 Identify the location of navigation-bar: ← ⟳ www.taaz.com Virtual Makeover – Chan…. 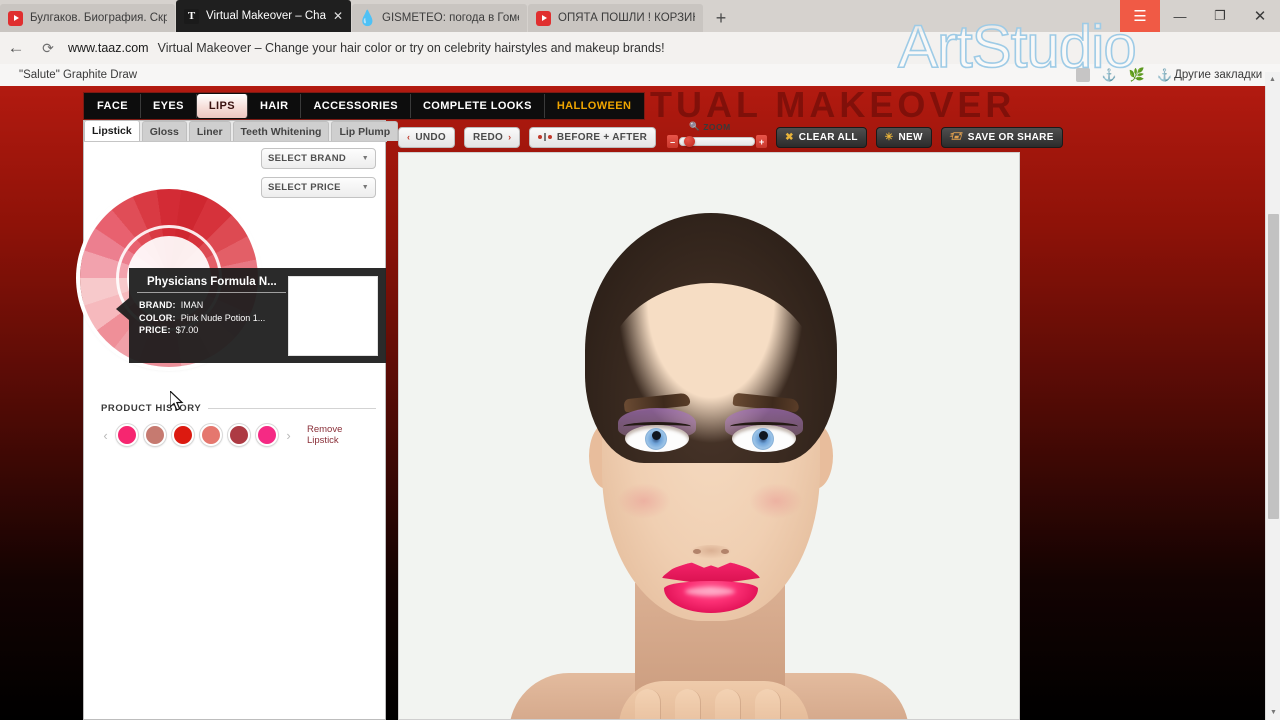
(640, 48).